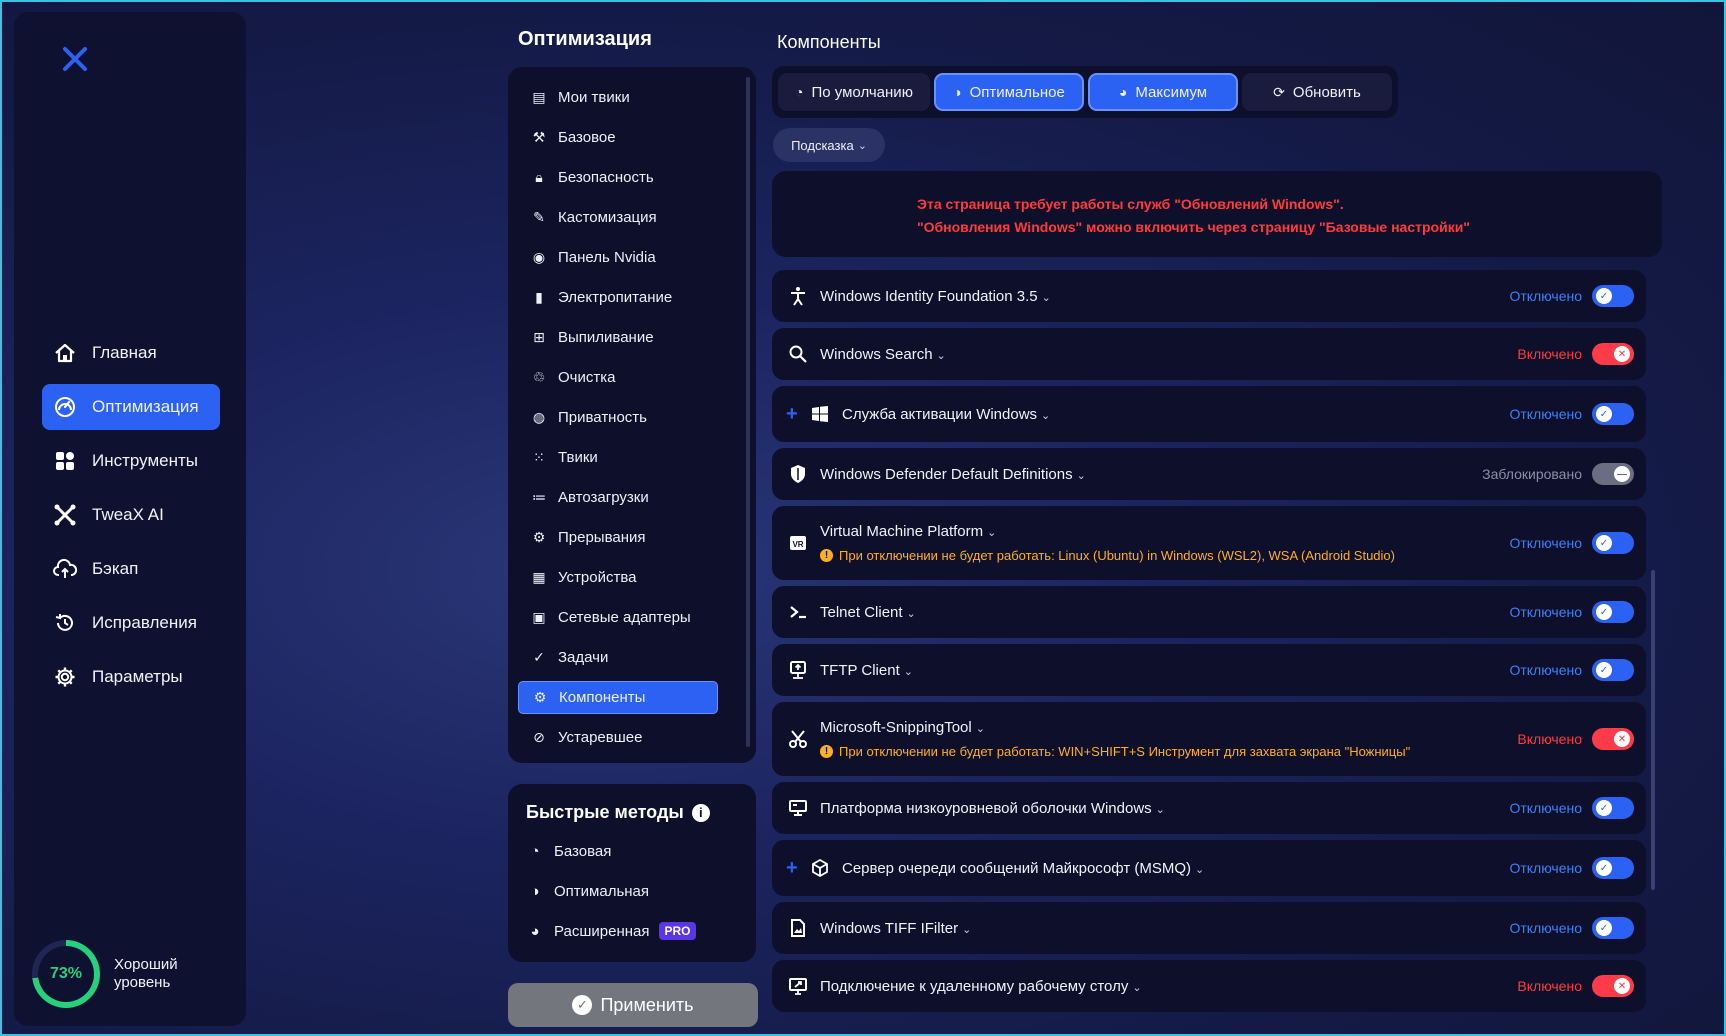  What do you see at coordinates (632, 931) in the screenshot?
I see `quick-method-extended: ◕ Расширенная PRO` at bounding box center [632, 931].